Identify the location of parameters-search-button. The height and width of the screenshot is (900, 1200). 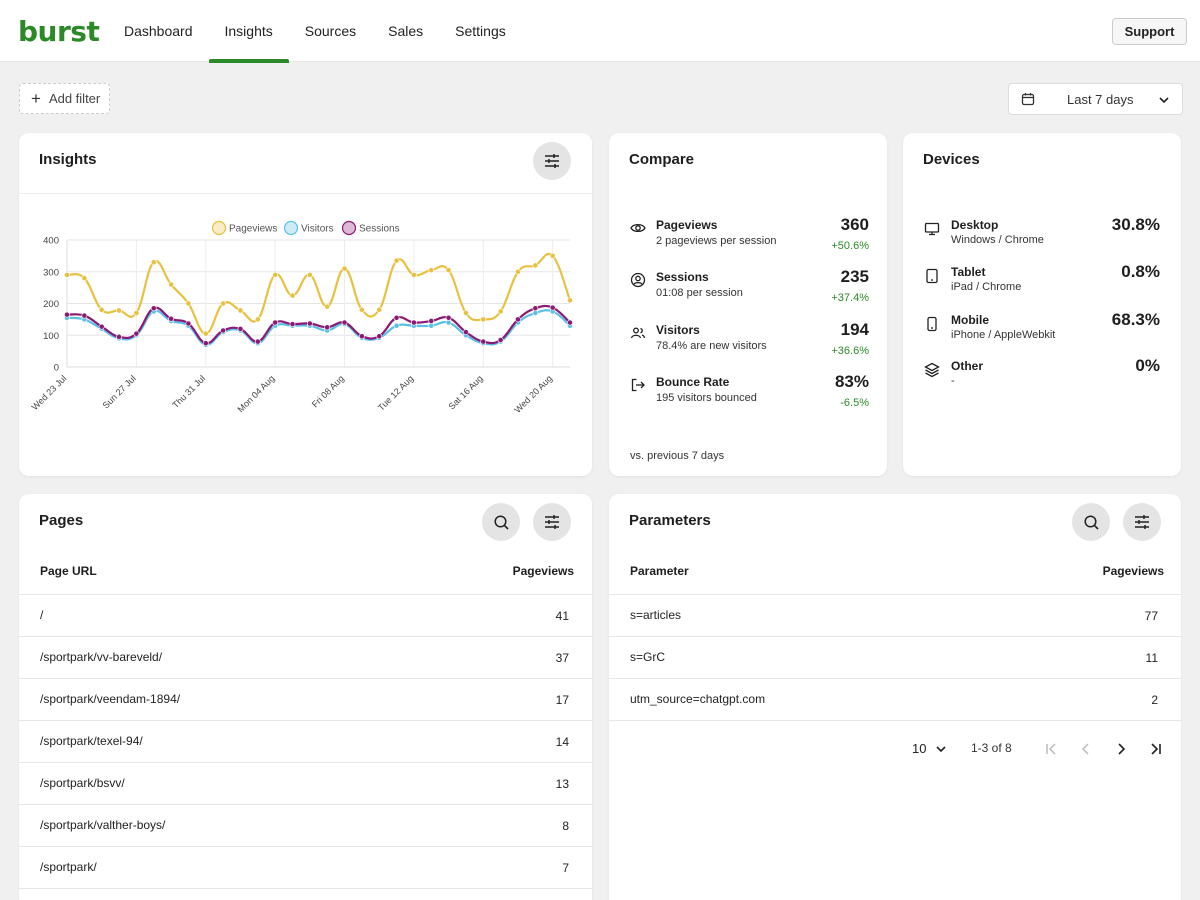
(1091, 522).